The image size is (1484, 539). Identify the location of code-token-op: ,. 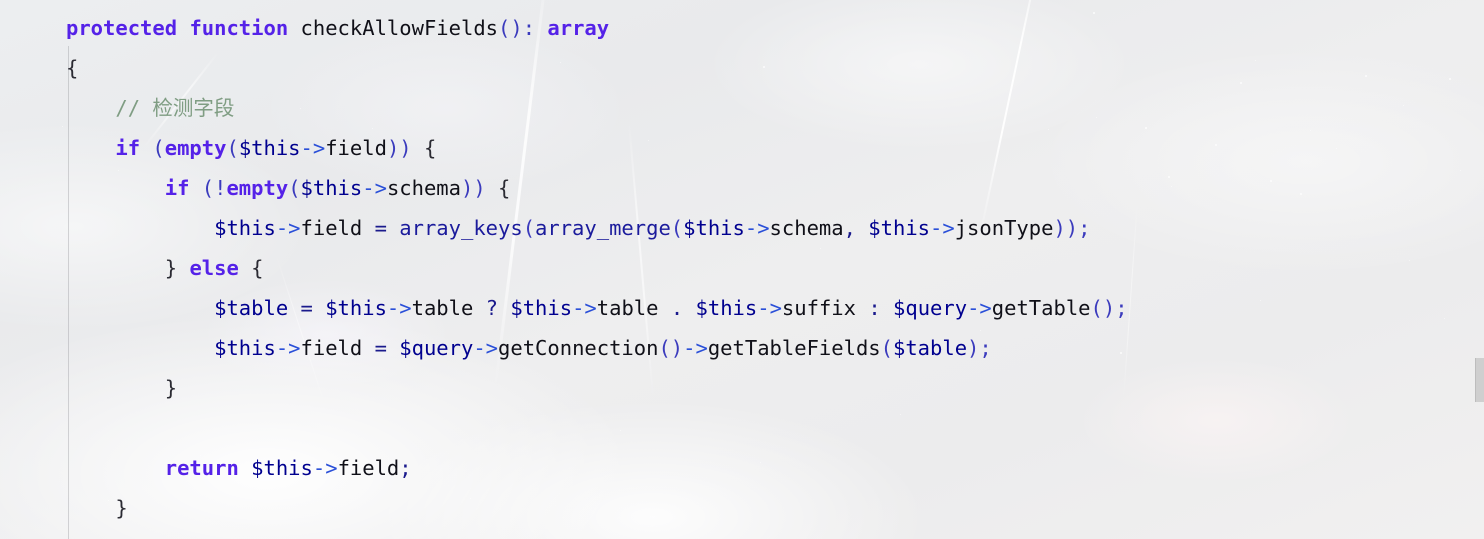
(849, 228).